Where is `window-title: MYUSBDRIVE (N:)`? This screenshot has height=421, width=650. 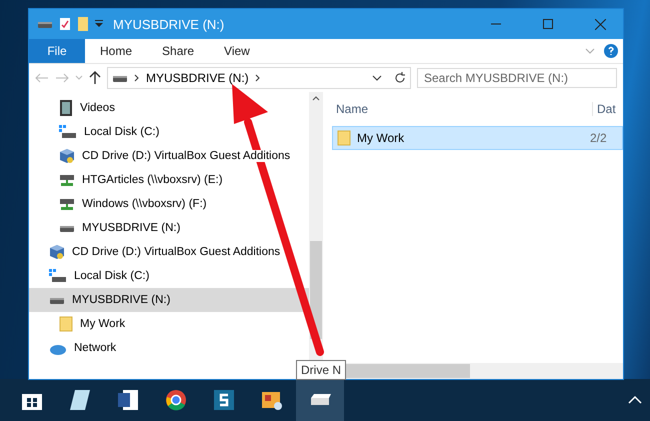 window-title: MYUSBDRIVE (N:) is located at coordinates (169, 24).